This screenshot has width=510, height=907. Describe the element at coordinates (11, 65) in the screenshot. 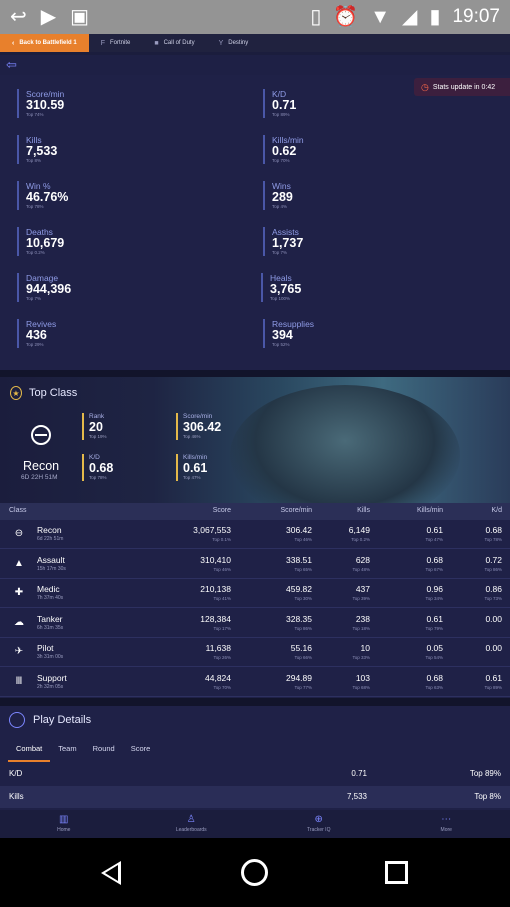

I see `back-arrow-icon: ⇦` at that location.